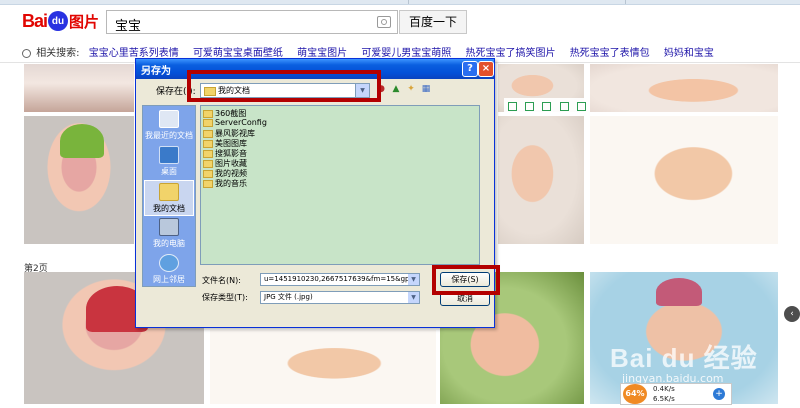  I want to click on dialog-nav-toolbar: ● ▲ ✦ ▦, so click(403, 89).